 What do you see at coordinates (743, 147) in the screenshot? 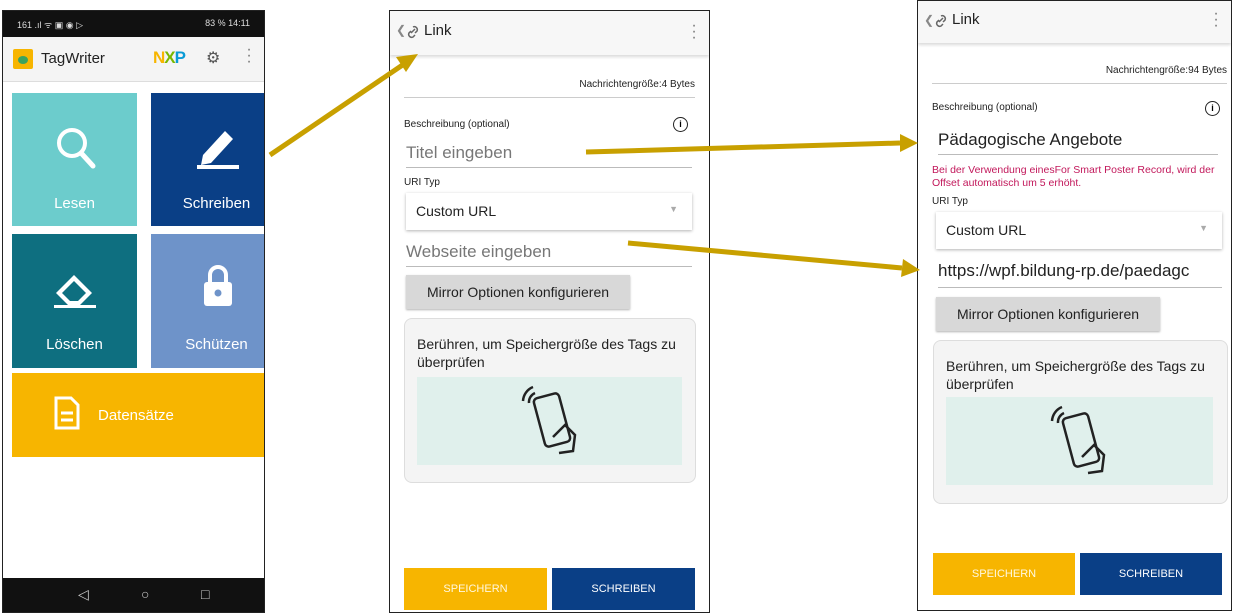
I see `arrow-title-to-filled` at bounding box center [743, 147].